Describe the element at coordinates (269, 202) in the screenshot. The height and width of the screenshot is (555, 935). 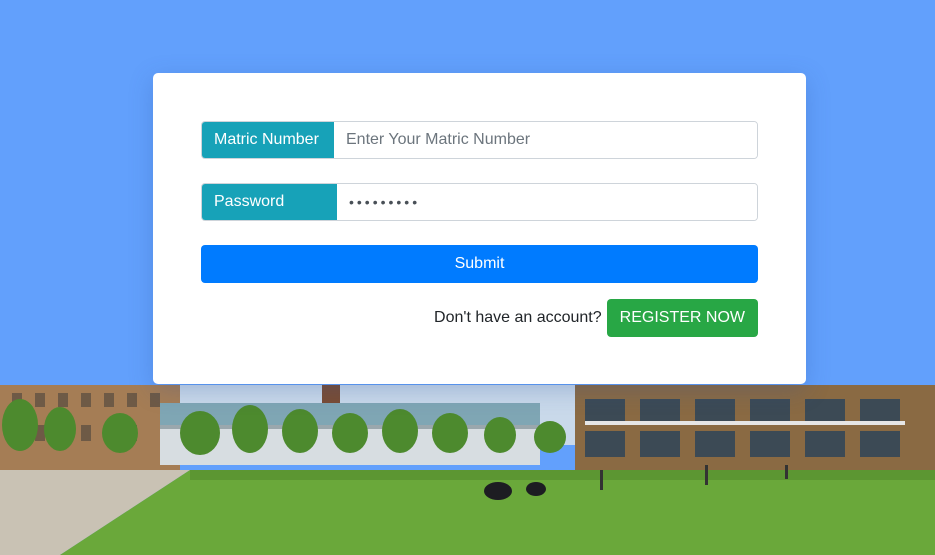
I see `password-label: Password` at that location.